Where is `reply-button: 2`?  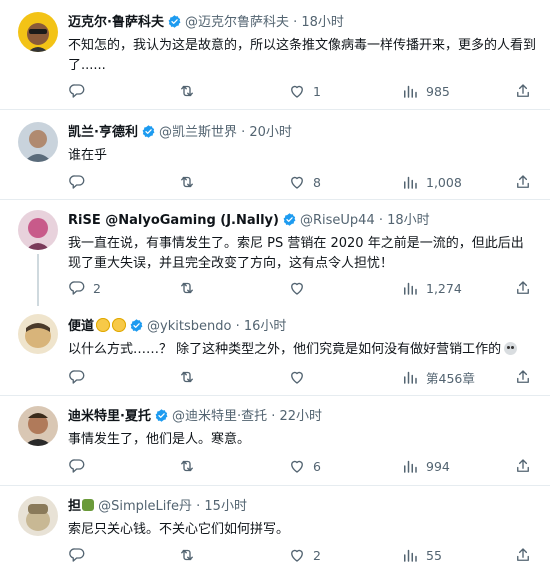
reply-button: 2 is located at coordinates (84, 288).